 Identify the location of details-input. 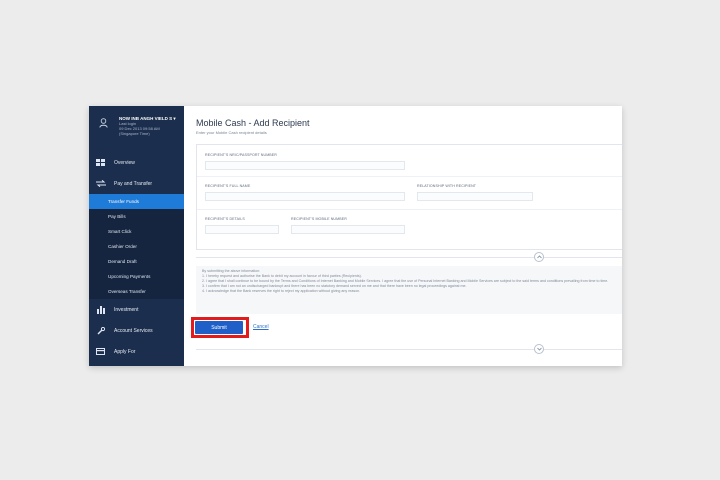
(242, 229).